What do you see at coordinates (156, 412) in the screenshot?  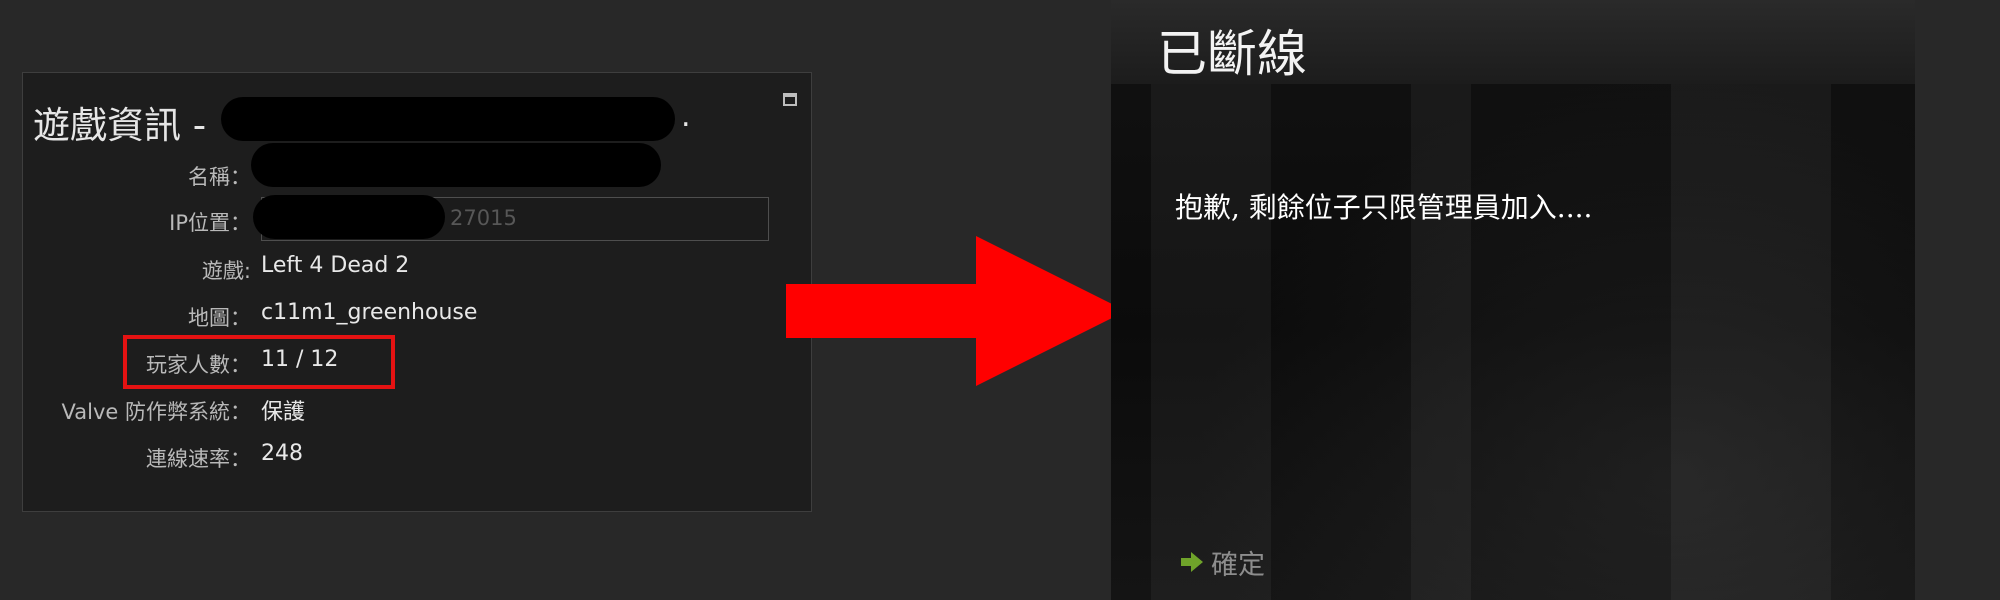 I see `vac-label: Valve 防作弊系統：` at bounding box center [156, 412].